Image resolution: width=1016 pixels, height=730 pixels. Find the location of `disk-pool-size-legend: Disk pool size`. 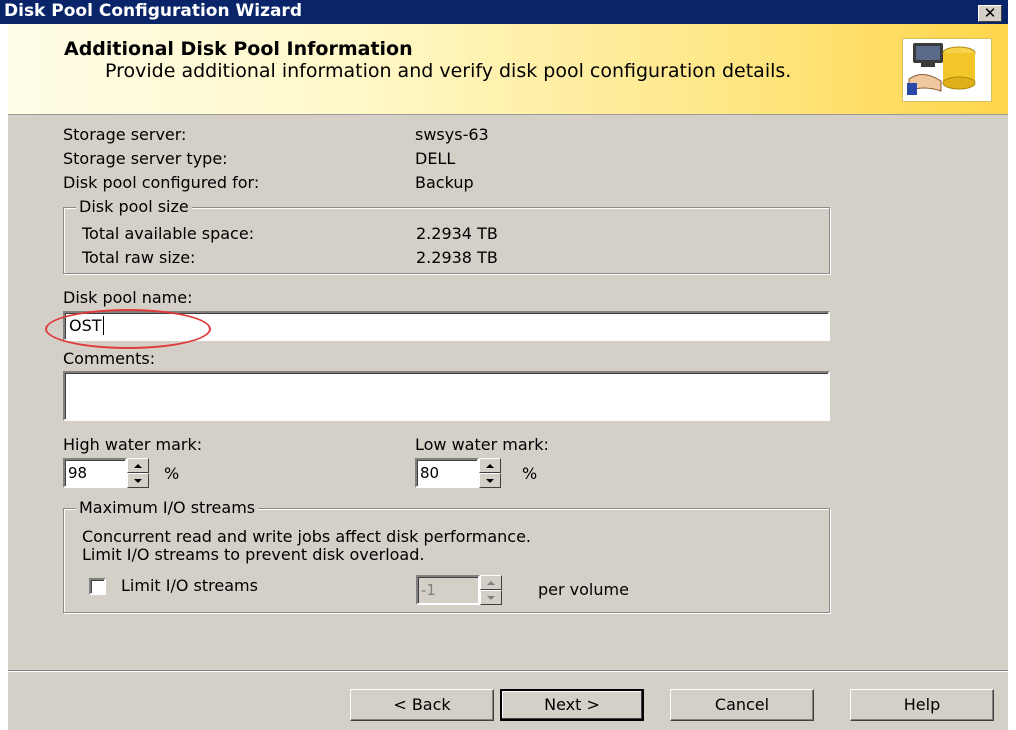

disk-pool-size-legend: Disk pool size is located at coordinates (134, 206).